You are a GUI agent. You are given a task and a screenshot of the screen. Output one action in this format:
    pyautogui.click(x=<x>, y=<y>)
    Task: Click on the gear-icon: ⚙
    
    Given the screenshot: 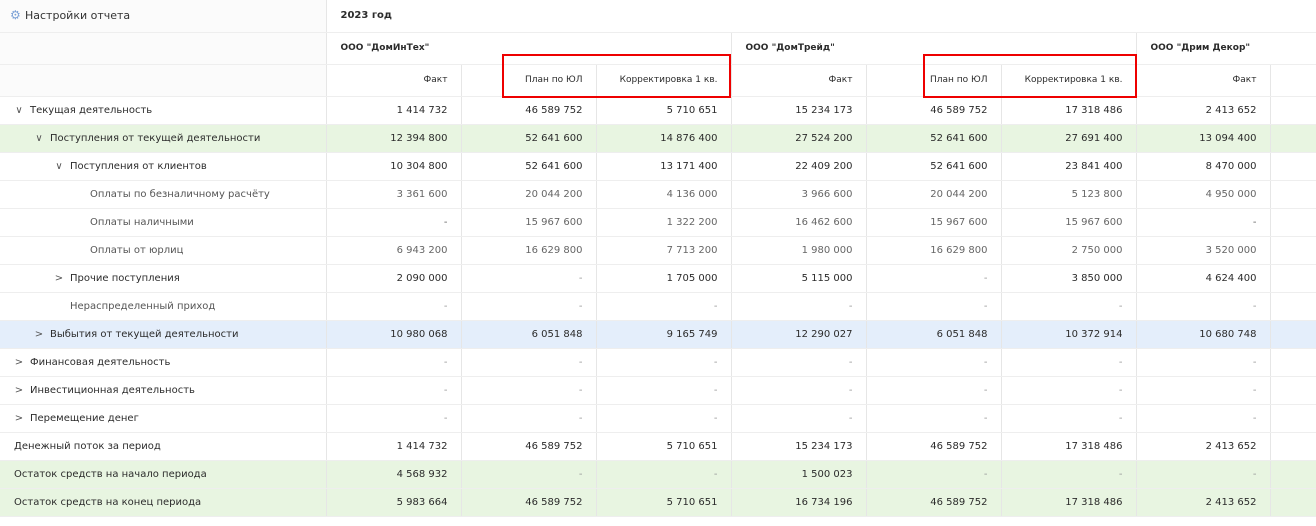 What is the action you would take?
    pyautogui.click(x=15, y=15)
    